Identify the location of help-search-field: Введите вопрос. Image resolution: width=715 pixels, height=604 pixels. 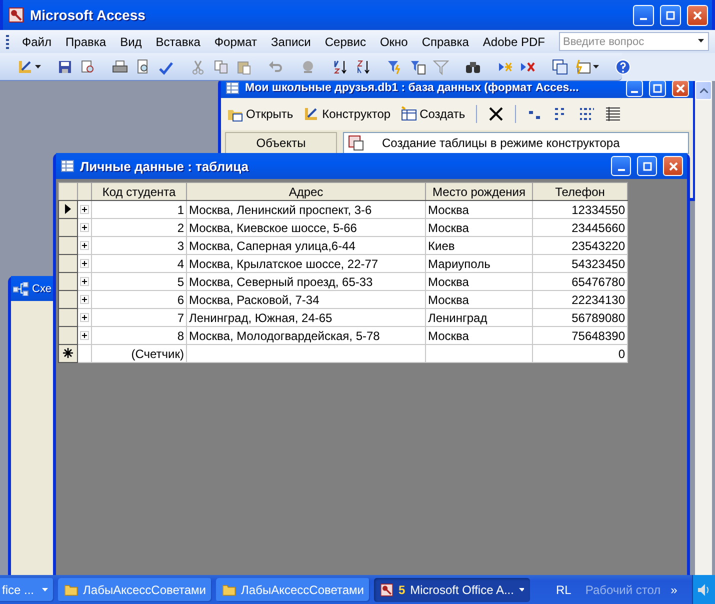
(634, 41).